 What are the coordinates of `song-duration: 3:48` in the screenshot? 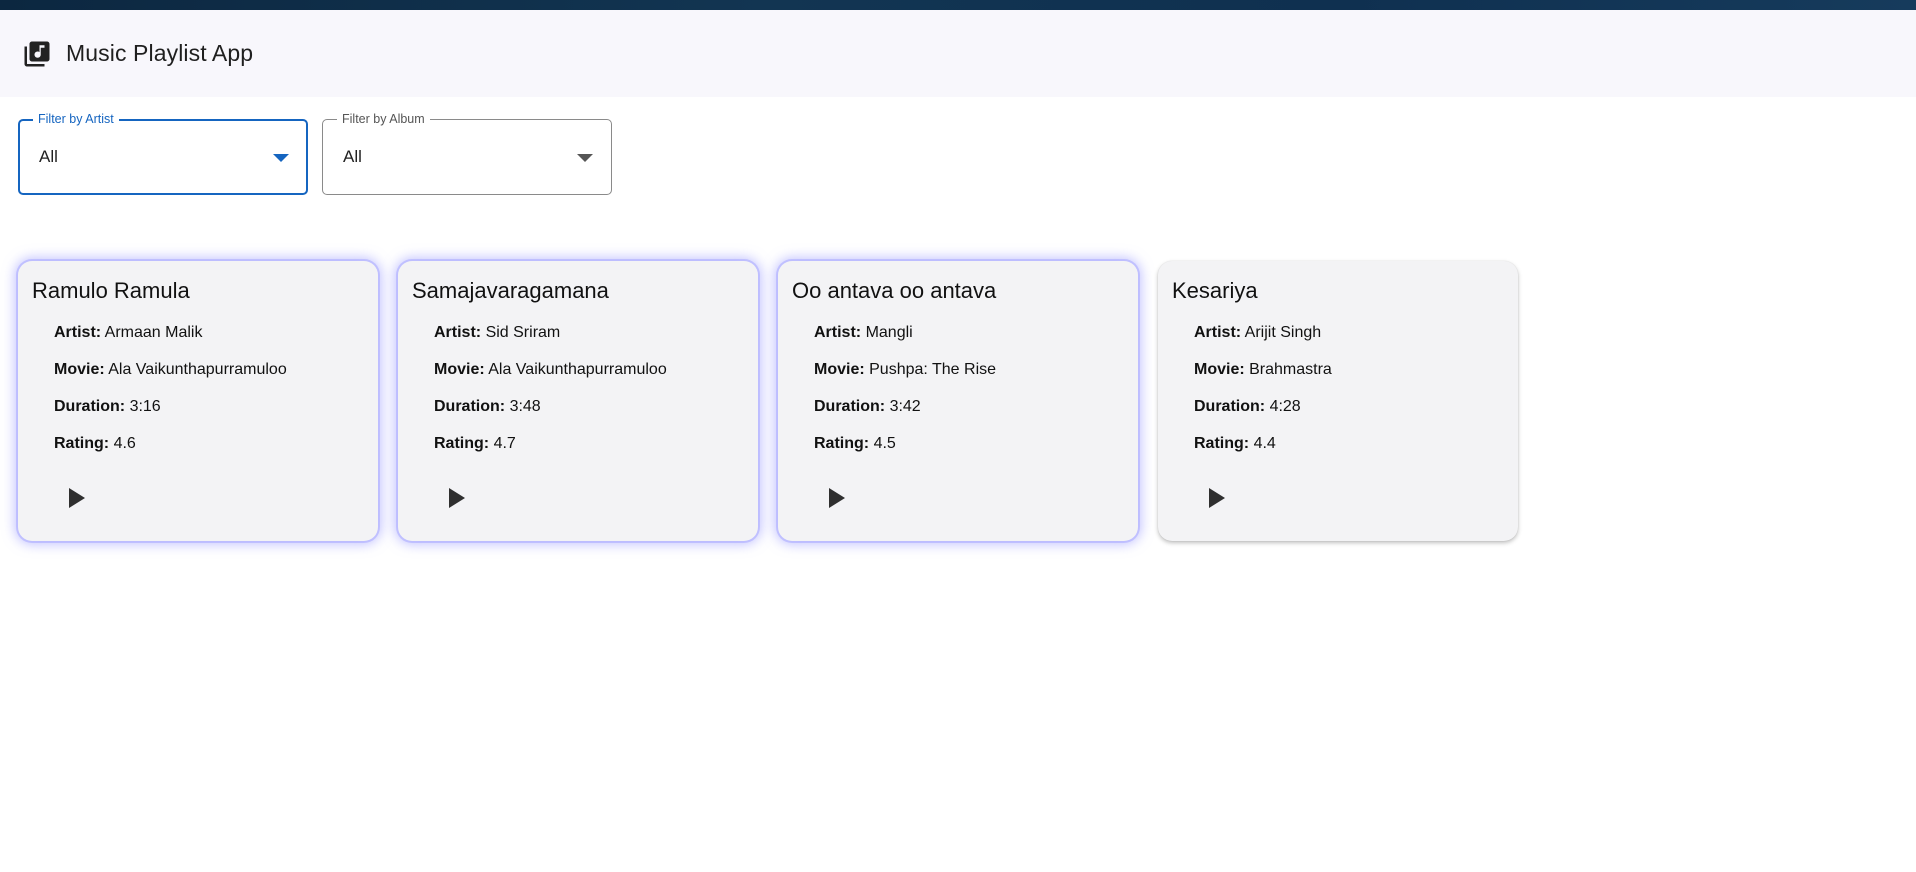 It's located at (525, 406).